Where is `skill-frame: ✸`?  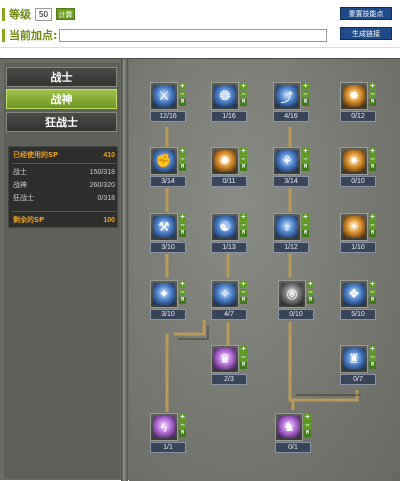 skill-frame: ✸ is located at coordinates (354, 96).